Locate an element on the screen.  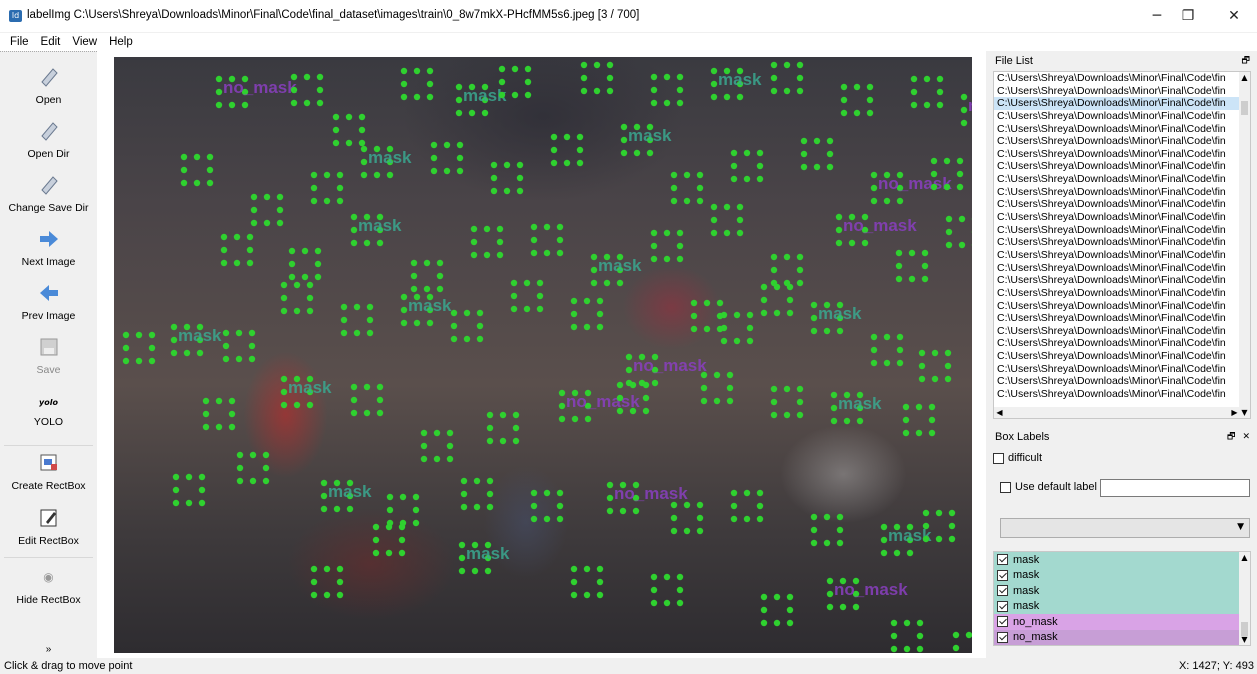
scroll-down-icon: ▼ is located at coordinates (1244, 639).